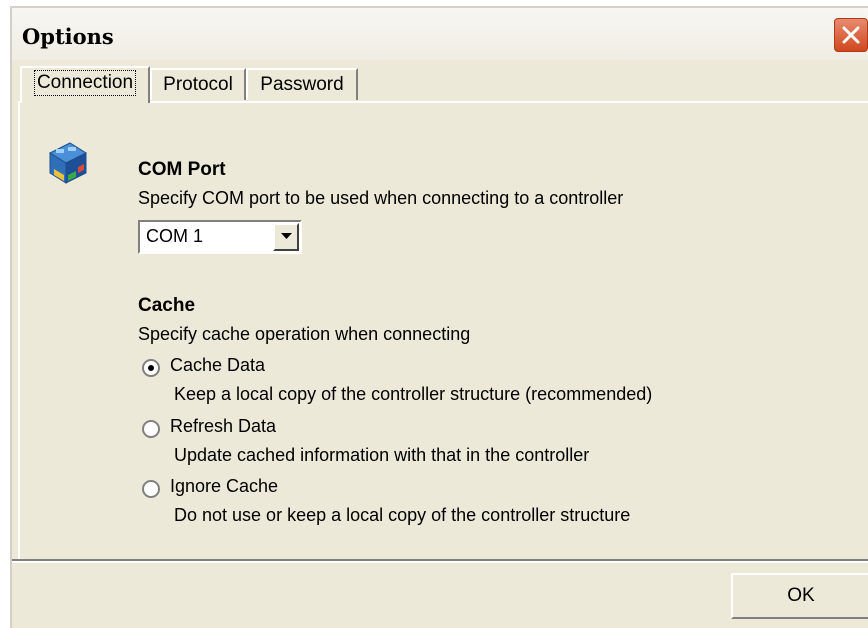 This screenshot has height=628, width=868. I want to click on chevron-down-icon, so click(286, 236).